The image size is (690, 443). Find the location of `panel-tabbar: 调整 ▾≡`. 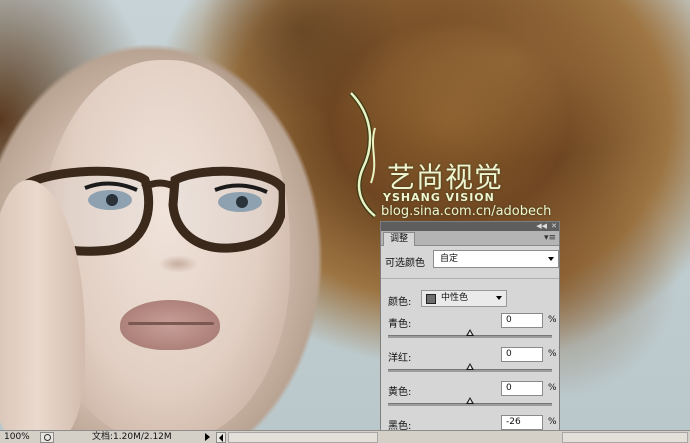

panel-tabbar: 调整 ▾≡ is located at coordinates (470, 238).